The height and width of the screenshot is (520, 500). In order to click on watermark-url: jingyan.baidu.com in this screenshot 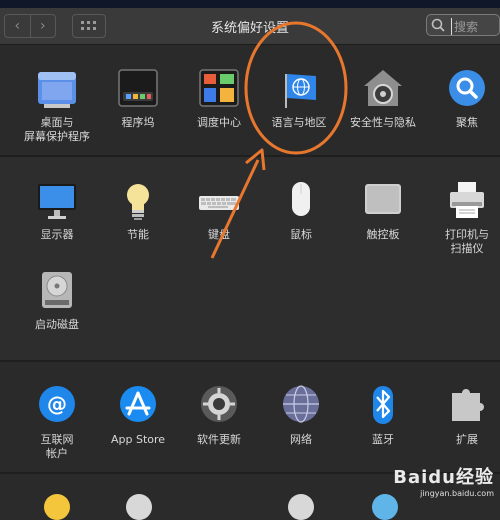, I will do `click(457, 493)`.